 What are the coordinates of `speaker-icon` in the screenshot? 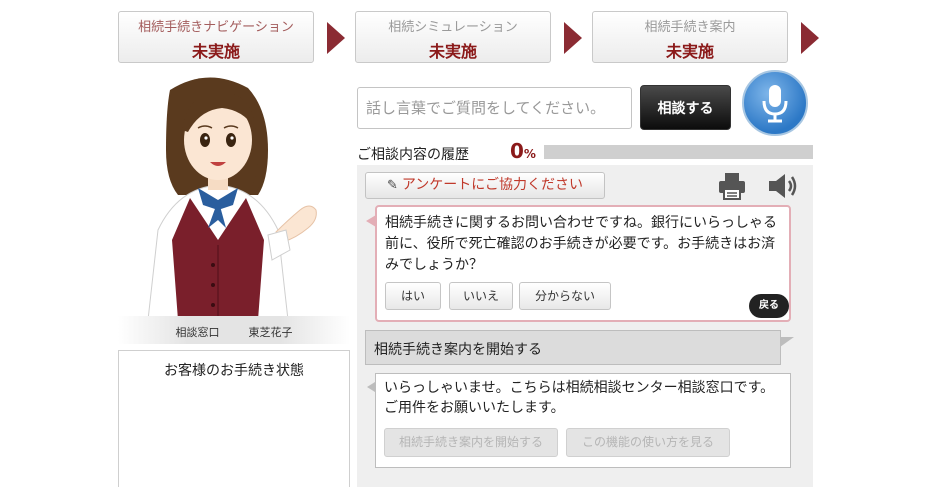 It's located at (783, 186).